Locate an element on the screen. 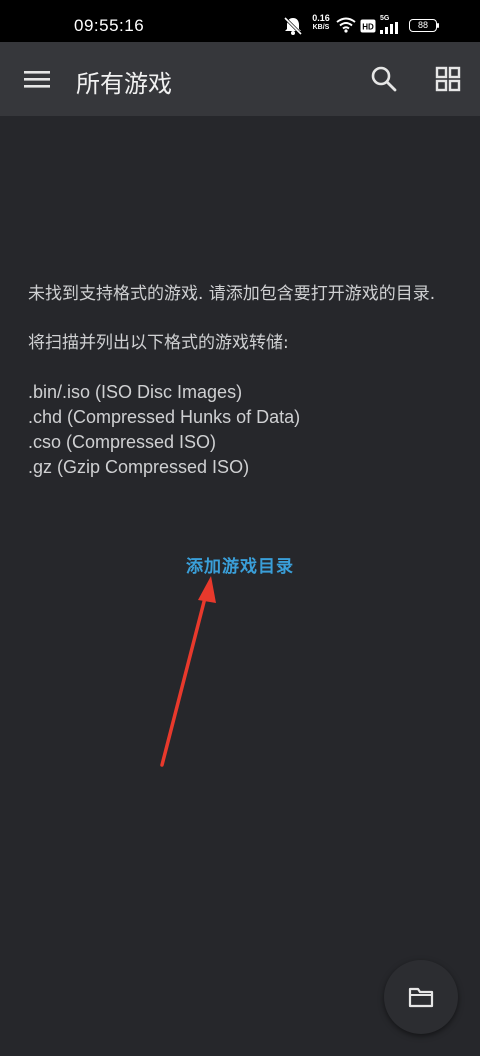 This screenshot has width=480, height=1056. battery-indicator: 88 is located at coordinates (423, 25).